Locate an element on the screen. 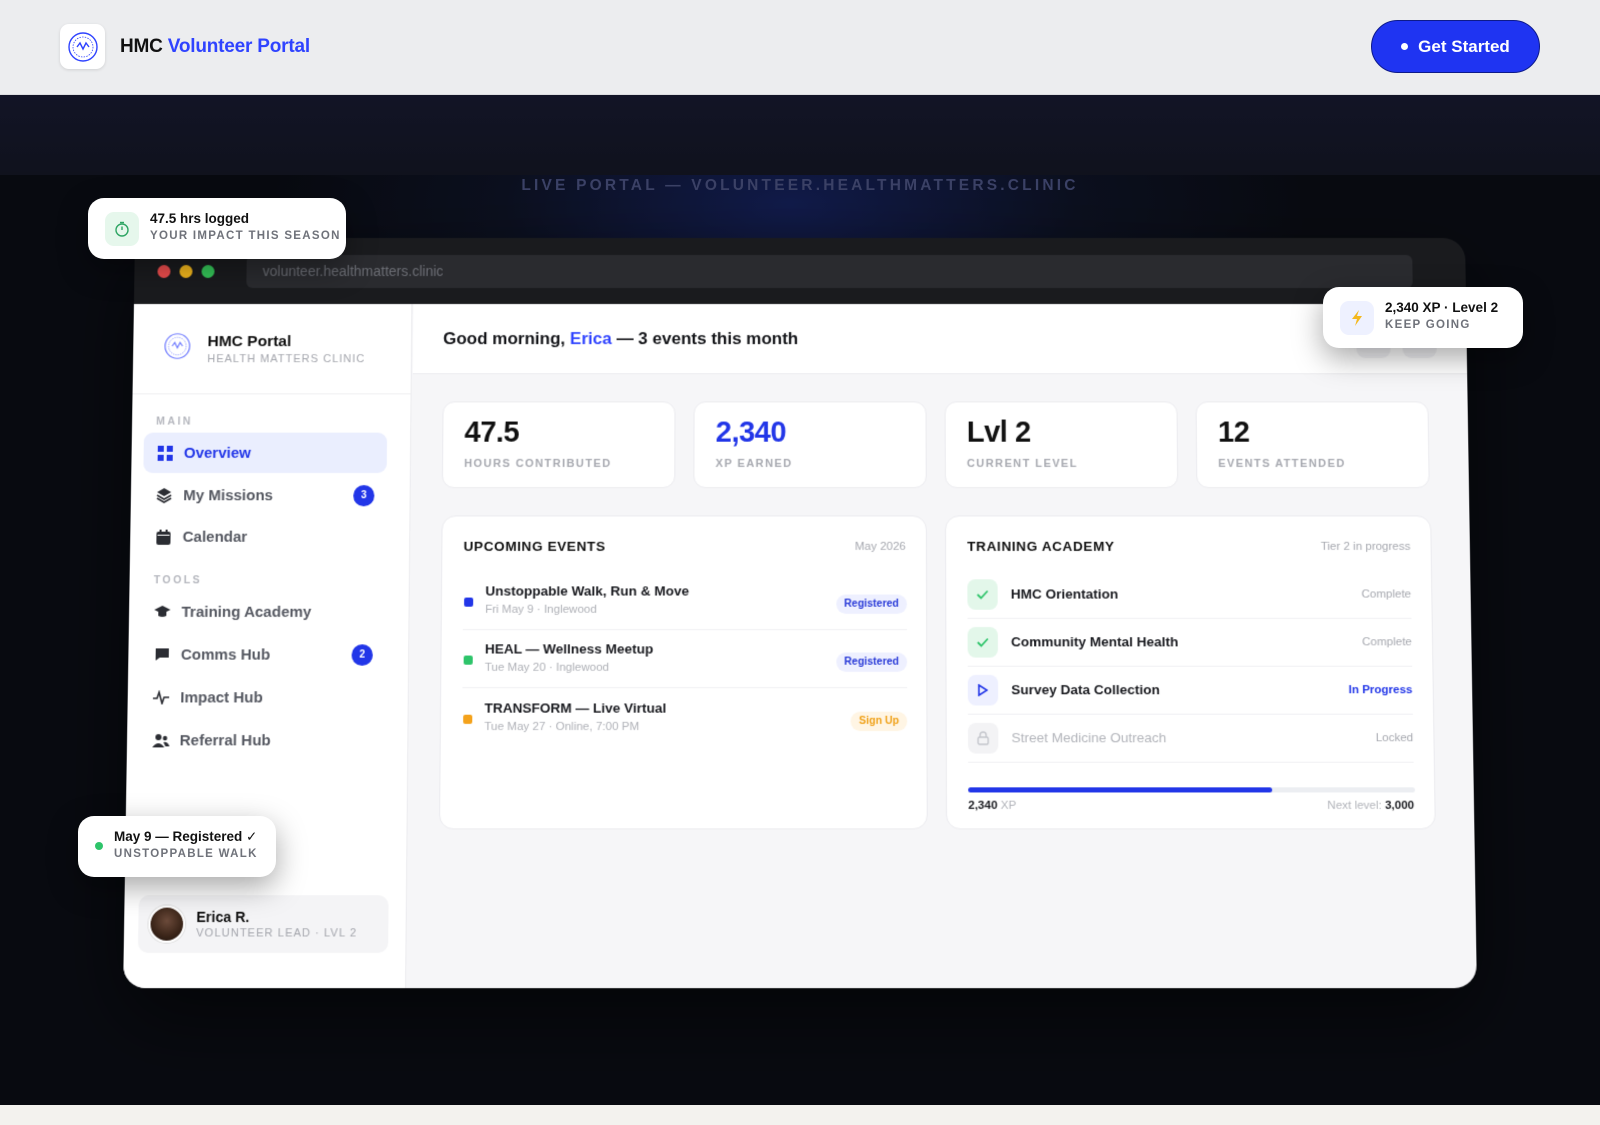  stat-card-xp: 2,340 XP EARNED is located at coordinates (810, 445).